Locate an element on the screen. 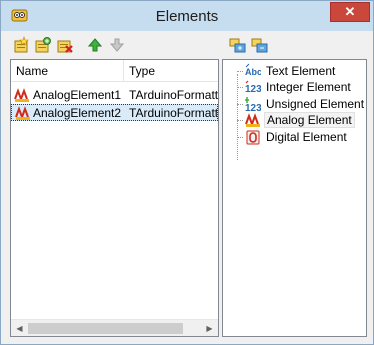 This screenshot has width=374, height=345. palette-item-unsigned-element: 123 Unsigned Element is located at coordinates (294, 104).